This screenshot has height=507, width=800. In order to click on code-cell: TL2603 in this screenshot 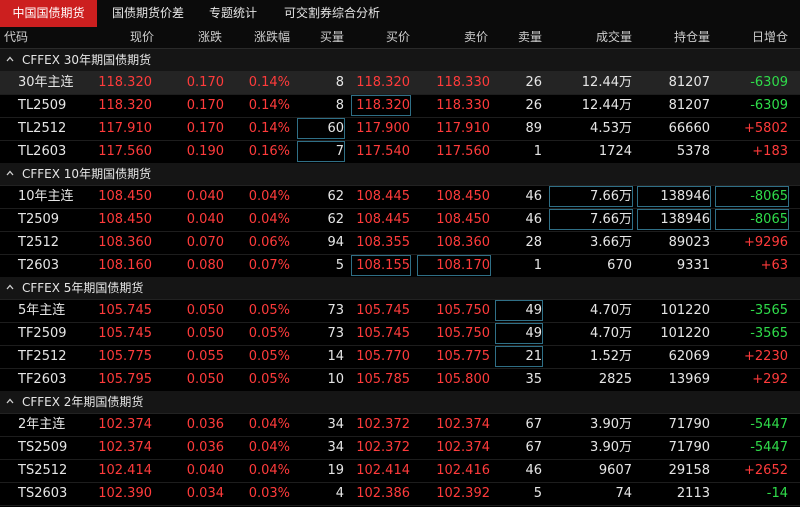, I will do `click(42, 151)`.